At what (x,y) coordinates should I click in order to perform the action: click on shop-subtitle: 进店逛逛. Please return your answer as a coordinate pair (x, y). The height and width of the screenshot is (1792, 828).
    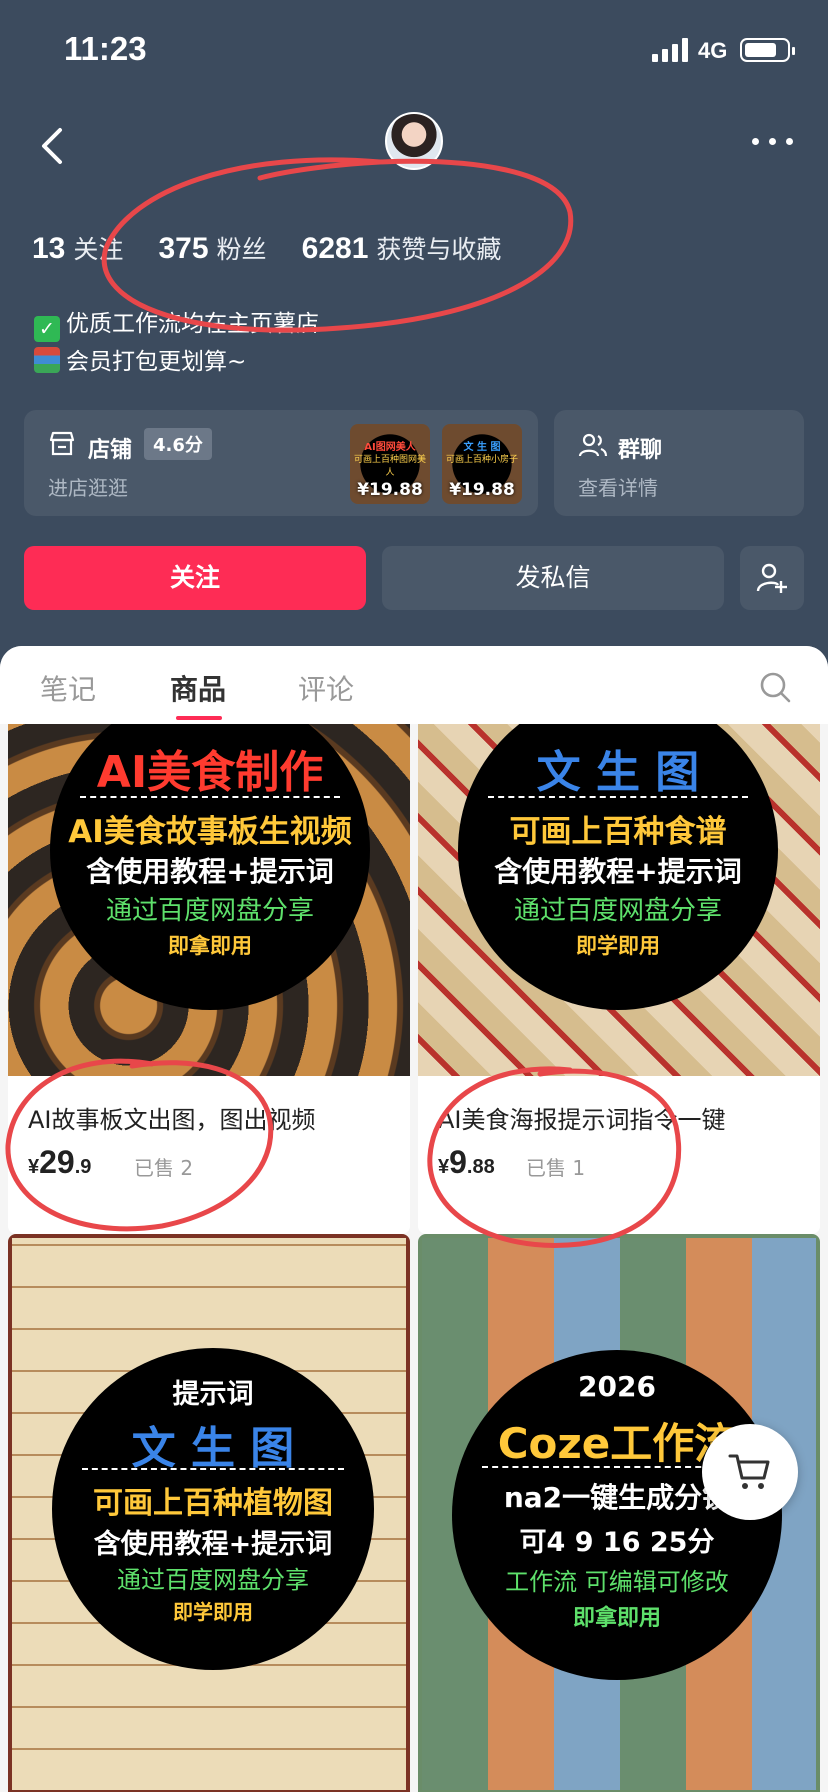
    Looking at the image, I should click on (88, 488).